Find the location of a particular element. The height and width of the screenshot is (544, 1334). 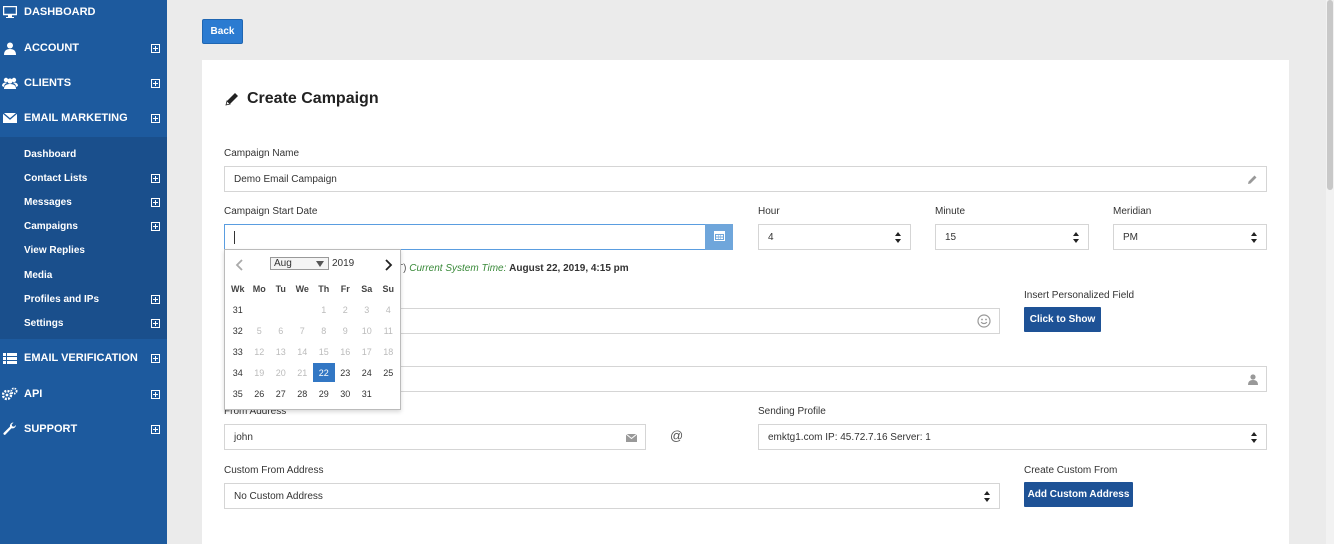

calendar-day: 9 is located at coordinates (346, 330).